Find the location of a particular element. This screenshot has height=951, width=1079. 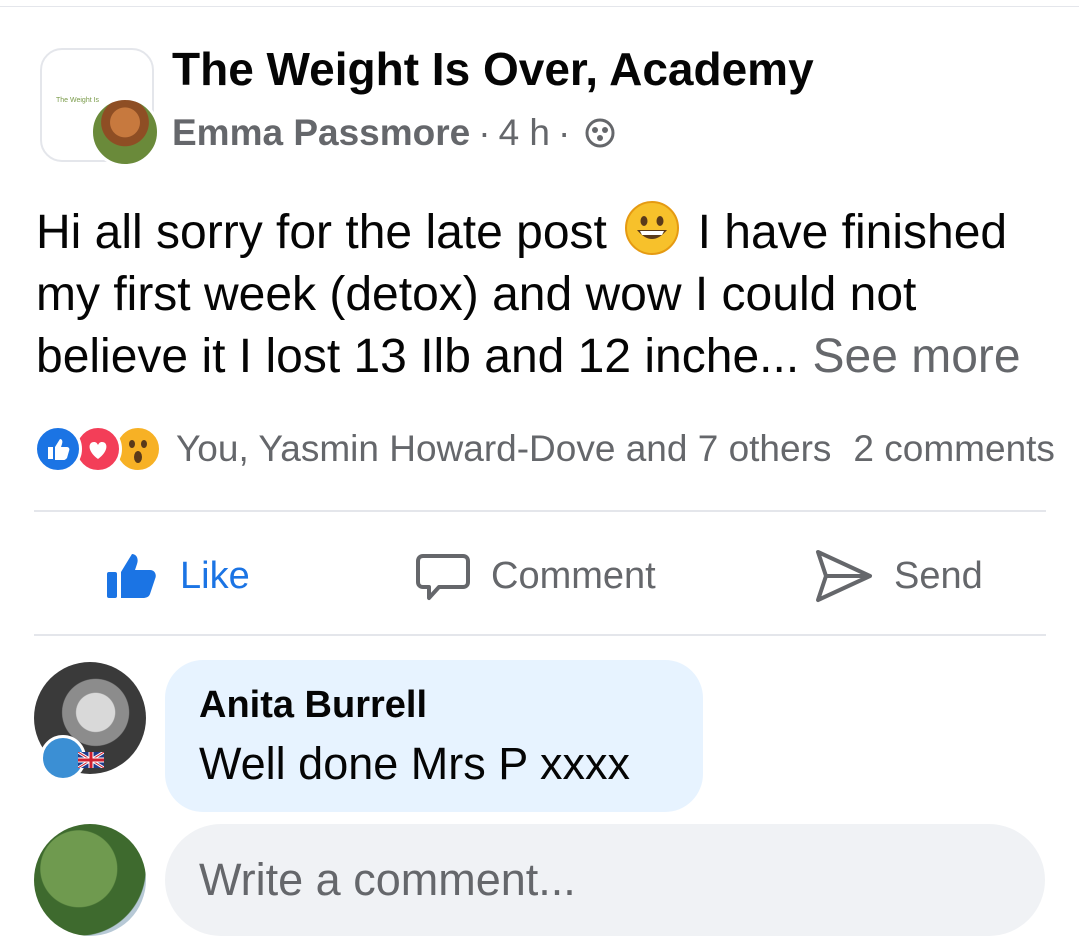

comment-text: Well done Mrs P xxxx is located at coordinates (414, 763).